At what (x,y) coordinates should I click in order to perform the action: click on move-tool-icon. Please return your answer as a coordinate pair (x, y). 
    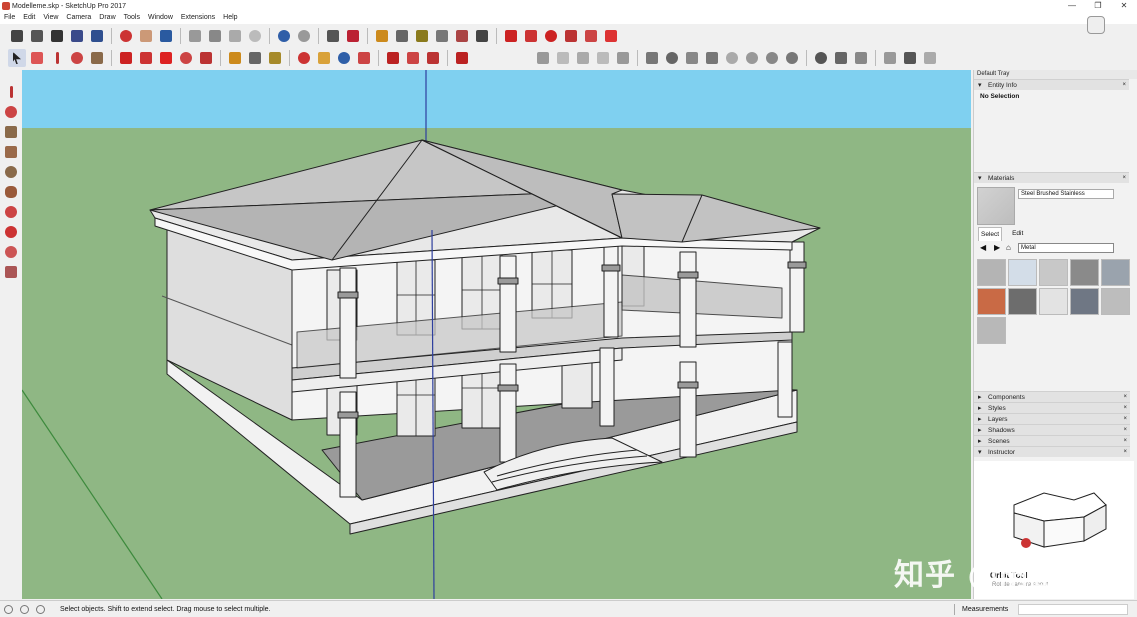
    Looking at the image, I should click on (126, 58).